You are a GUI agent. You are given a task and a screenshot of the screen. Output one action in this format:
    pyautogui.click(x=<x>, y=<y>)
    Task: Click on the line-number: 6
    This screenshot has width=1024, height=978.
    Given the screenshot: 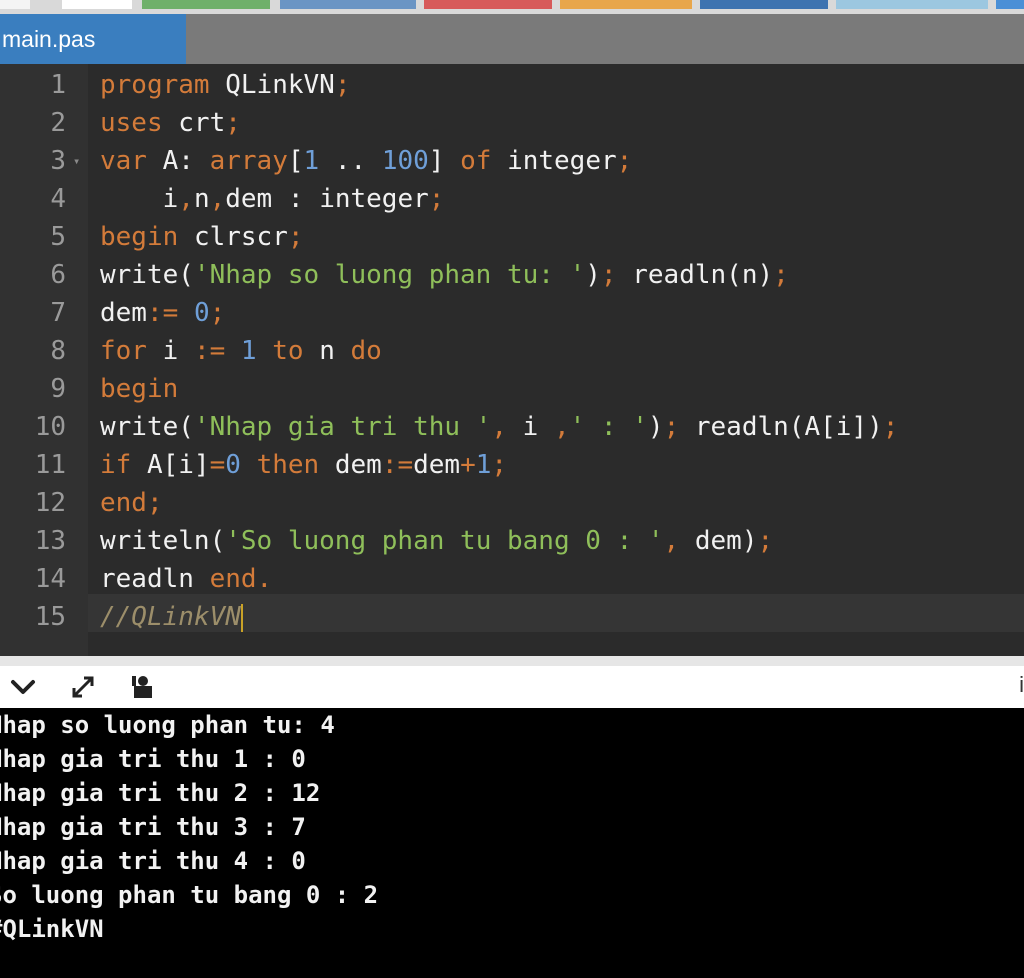 What is the action you would take?
    pyautogui.click(x=58, y=275)
    